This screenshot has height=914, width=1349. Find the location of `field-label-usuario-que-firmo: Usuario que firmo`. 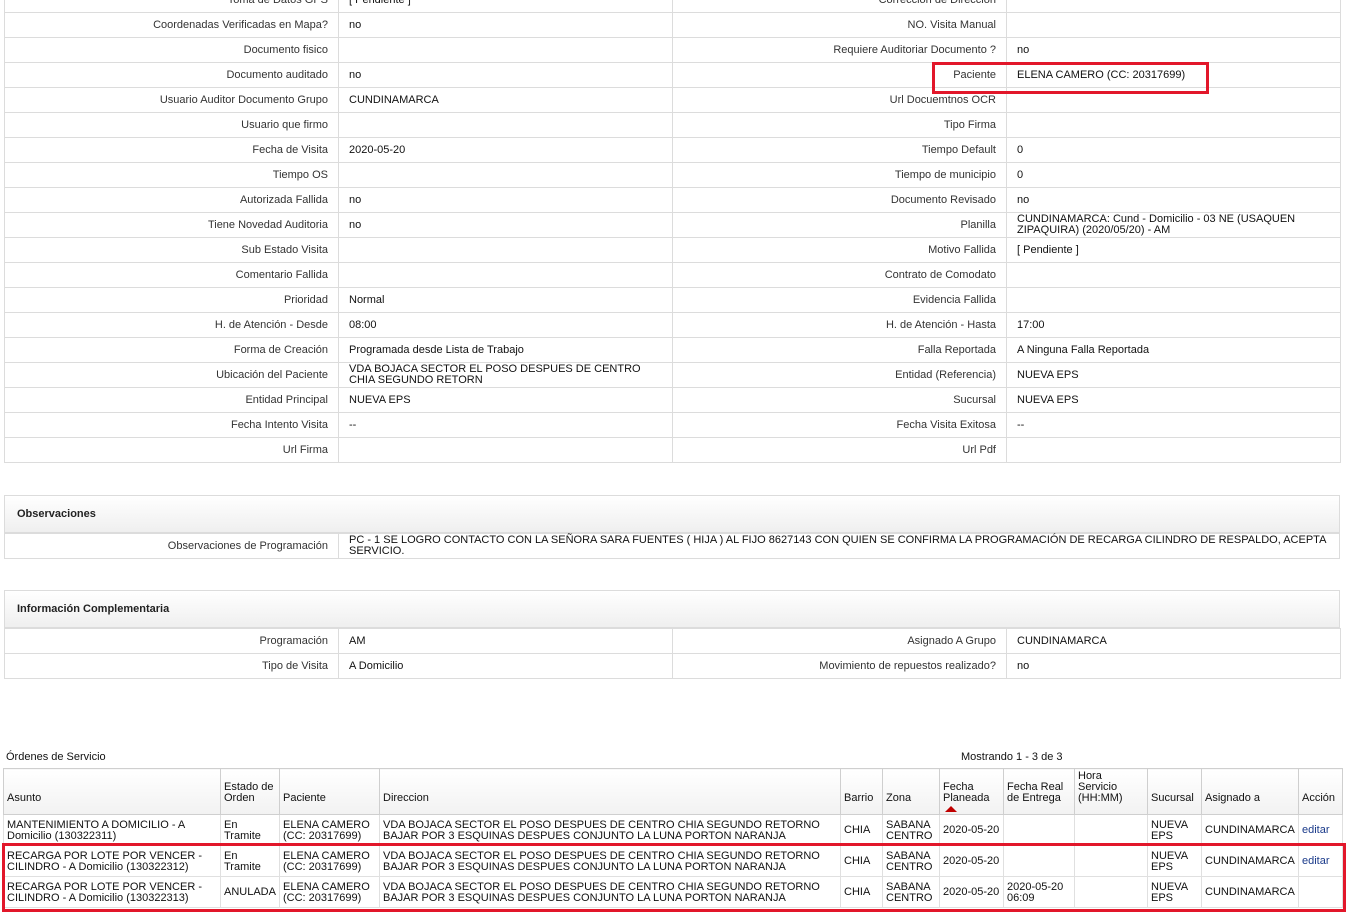

field-label-usuario-que-firmo: Usuario que firmo is located at coordinates (171, 125).